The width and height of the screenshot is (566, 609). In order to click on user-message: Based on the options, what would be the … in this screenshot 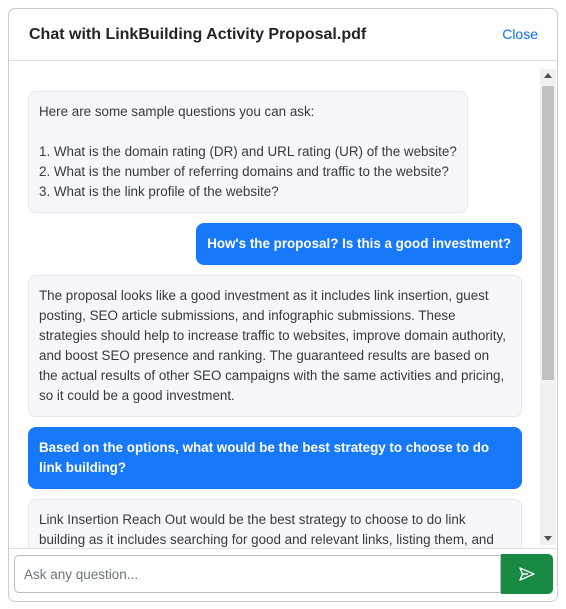, I will do `click(275, 458)`.